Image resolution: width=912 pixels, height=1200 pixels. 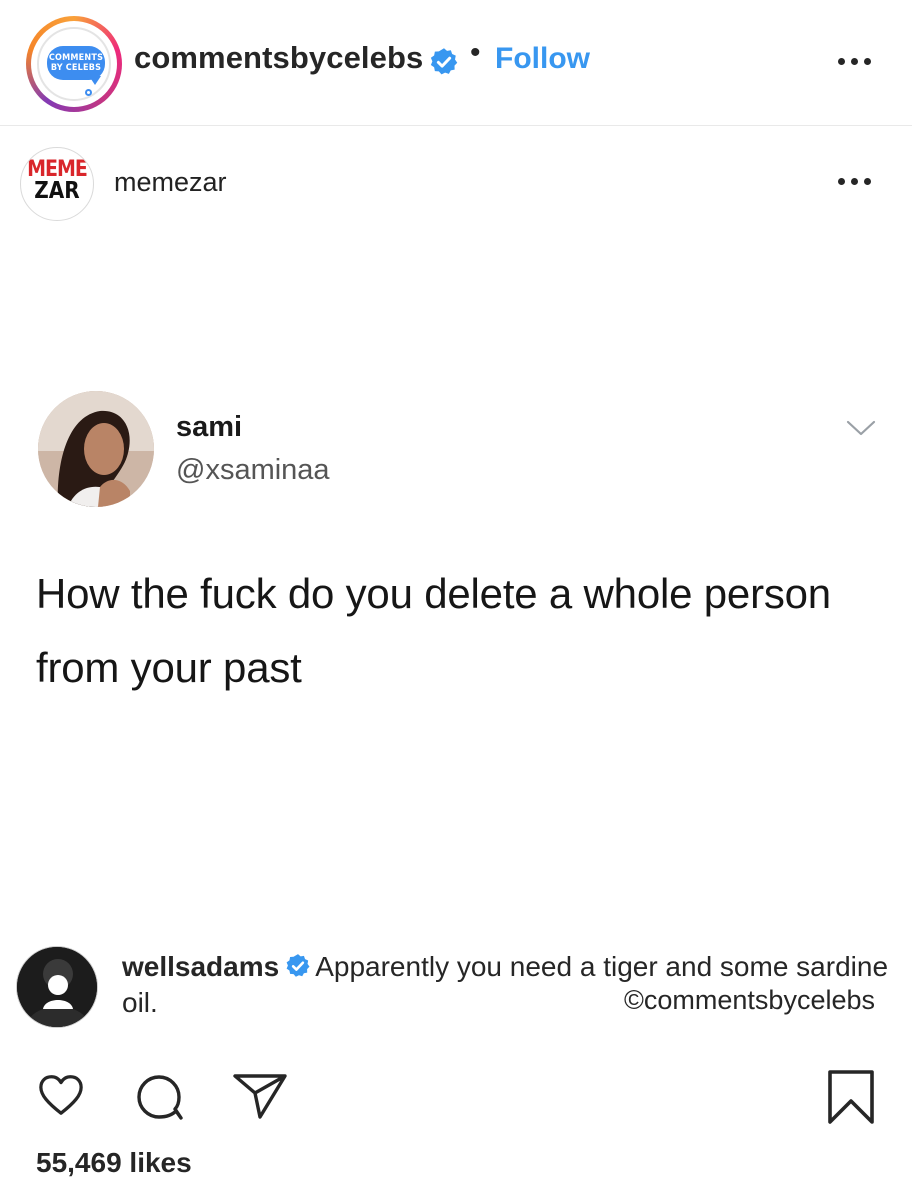 I want to click on follow-button: Follow, so click(x=542, y=59).